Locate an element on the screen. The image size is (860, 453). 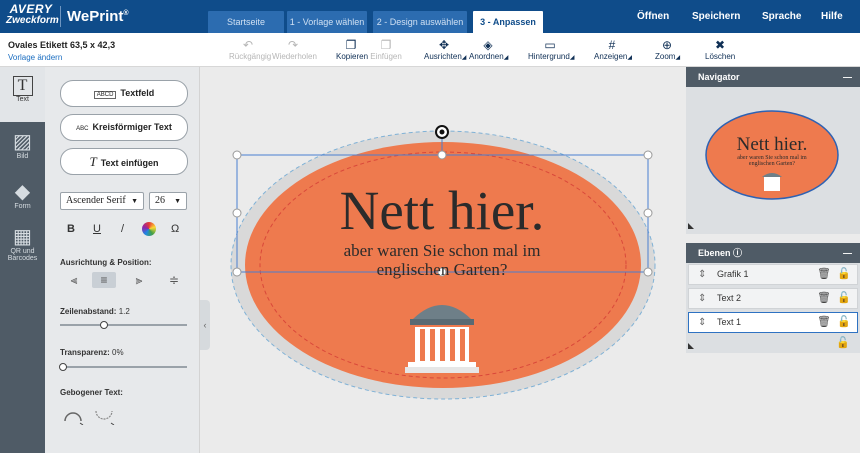
document-name: Ovales Etikett 63,5 x 42,3 is located at coordinates (62, 45).